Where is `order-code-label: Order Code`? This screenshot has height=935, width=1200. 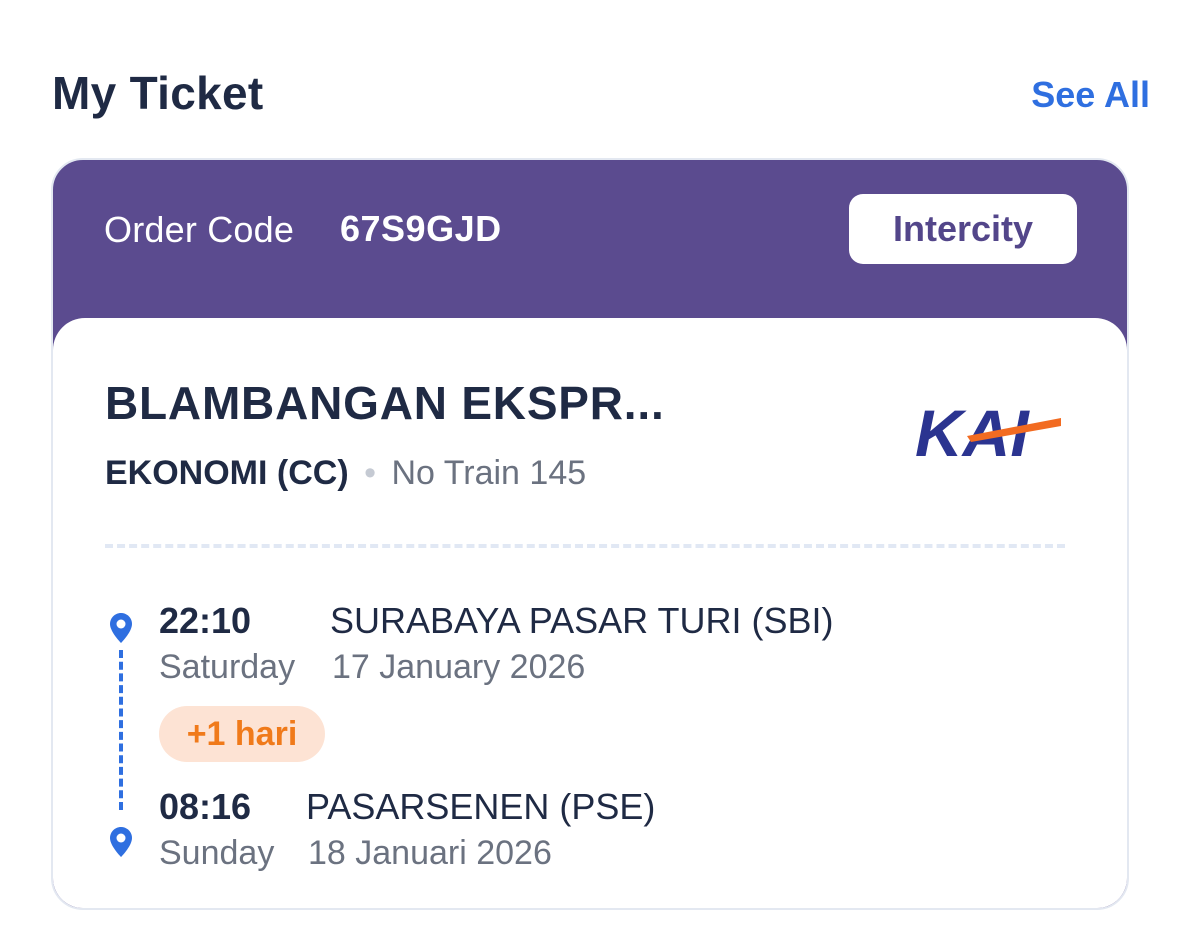
order-code-label: Order Code is located at coordinates (199, 229).